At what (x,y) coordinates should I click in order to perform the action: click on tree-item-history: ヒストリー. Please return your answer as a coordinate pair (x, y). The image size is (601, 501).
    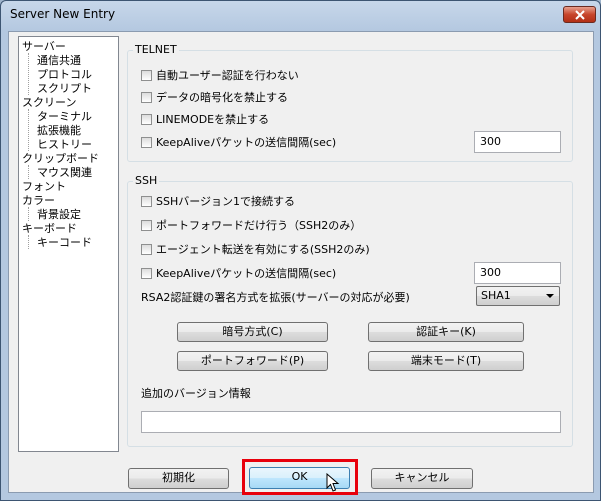
    Looking at the image, I should click on (64, 145).